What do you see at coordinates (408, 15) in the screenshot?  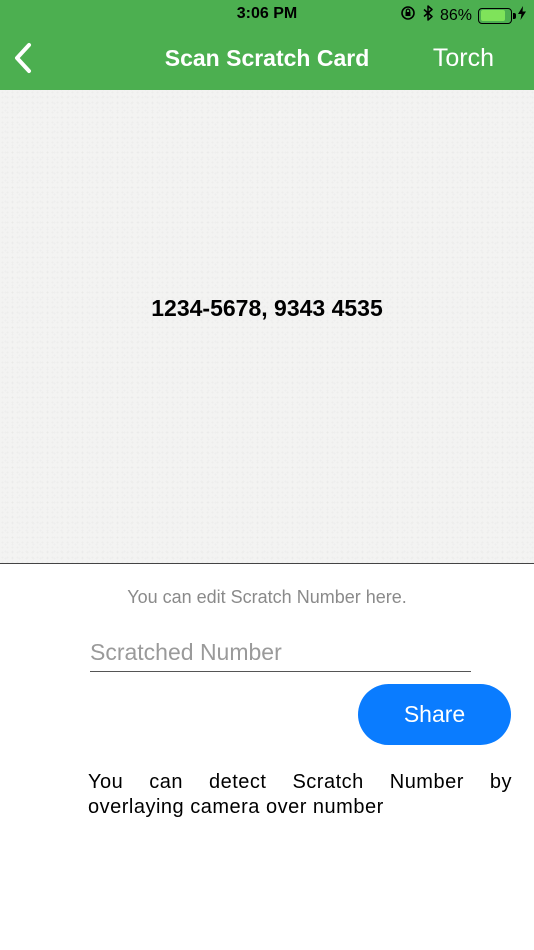 I see `orientation-lock-icon` at bounding box center [408, 15].